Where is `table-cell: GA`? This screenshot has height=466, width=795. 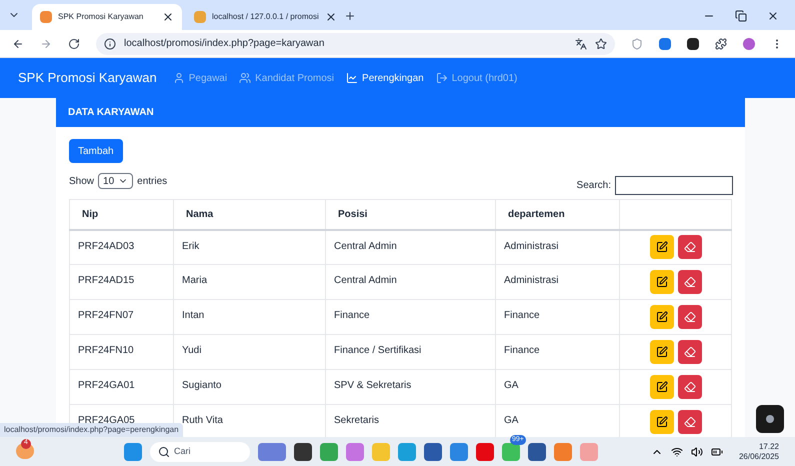
table-cell: GA is located at coordinates (558, 387).